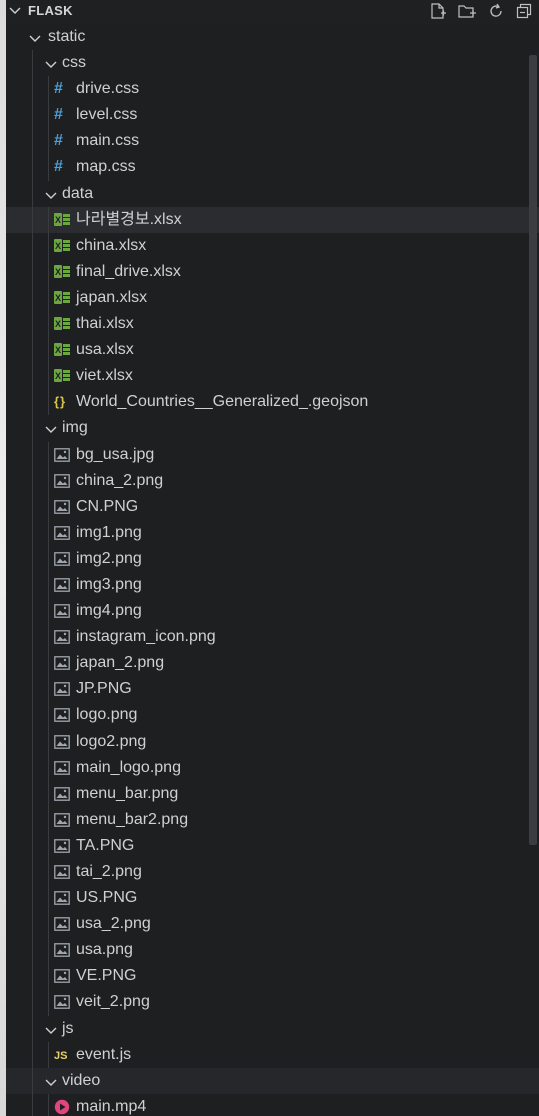 The width and height of the screenshot is (539, 1116). I want to click on file-label: viet.xlsx, so click(104, 376).